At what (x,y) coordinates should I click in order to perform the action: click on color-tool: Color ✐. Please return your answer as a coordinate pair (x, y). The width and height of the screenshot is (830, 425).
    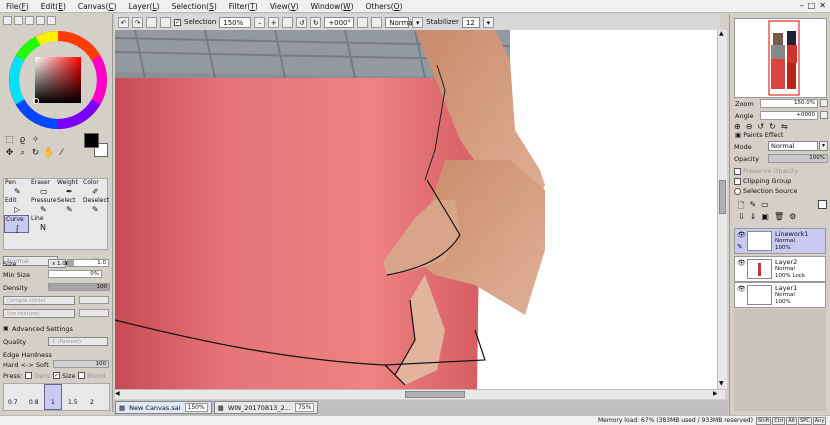
    Looking at the image, I should click on (94, 188).